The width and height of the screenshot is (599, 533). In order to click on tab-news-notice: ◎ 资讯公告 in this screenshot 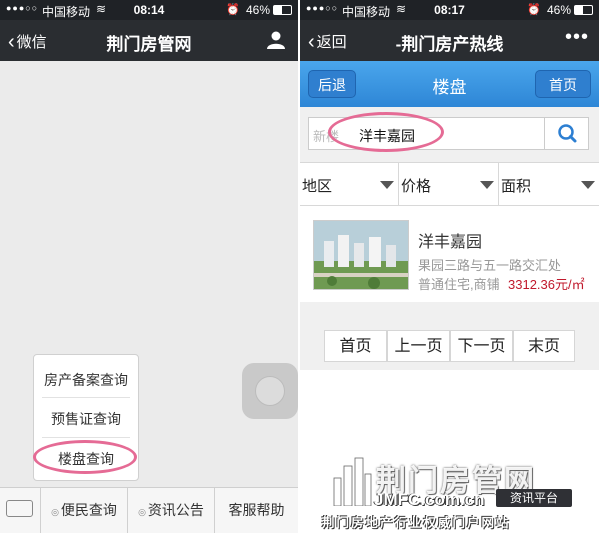, I will do `click(171, 510)`.